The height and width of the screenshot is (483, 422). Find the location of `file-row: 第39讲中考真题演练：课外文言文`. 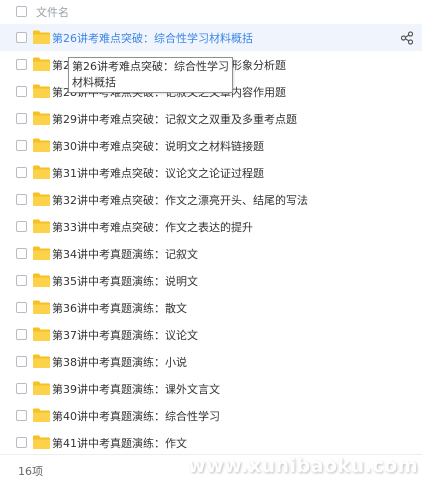

file-row: 第39讲中考真题演练：课外文言文 is located at coordinates (211, 388).